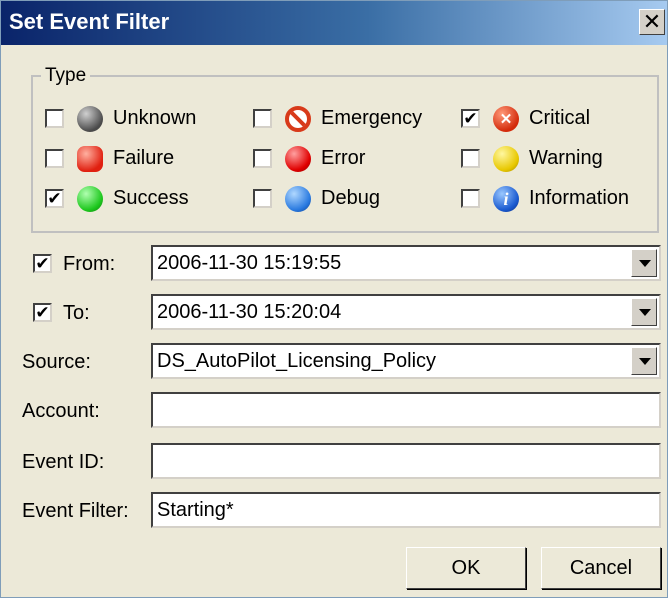 Image resolution: width=670 pixels, height=599 pixels. I want to click on from-value: 2006-11-30 15:19:55, so click(249, 263).